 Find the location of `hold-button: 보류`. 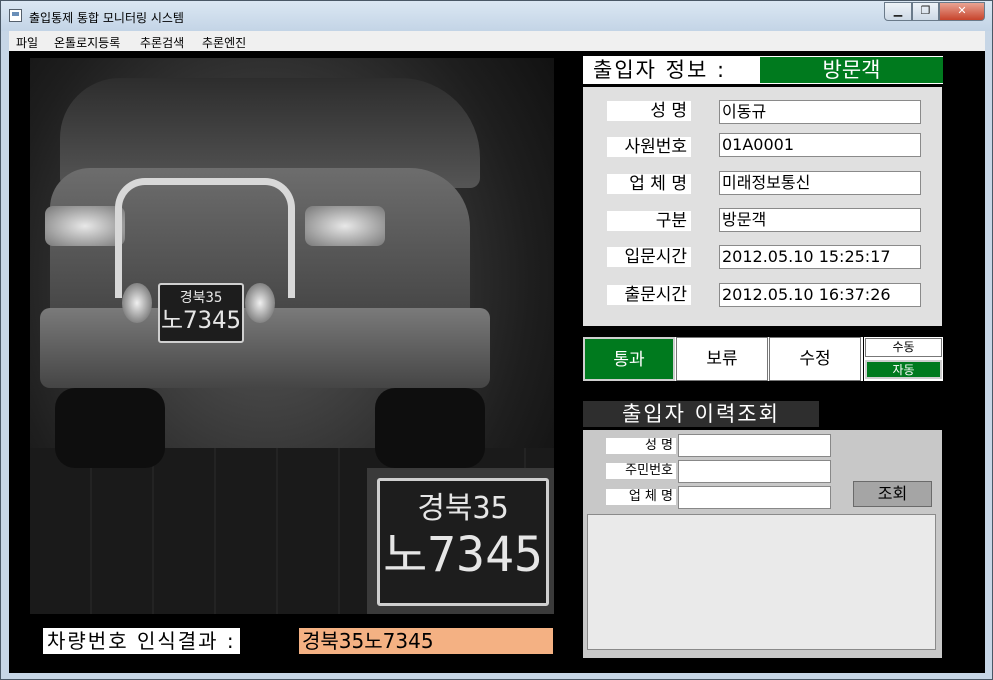

hold-button: 보류 is located at coordinates (722, 359).